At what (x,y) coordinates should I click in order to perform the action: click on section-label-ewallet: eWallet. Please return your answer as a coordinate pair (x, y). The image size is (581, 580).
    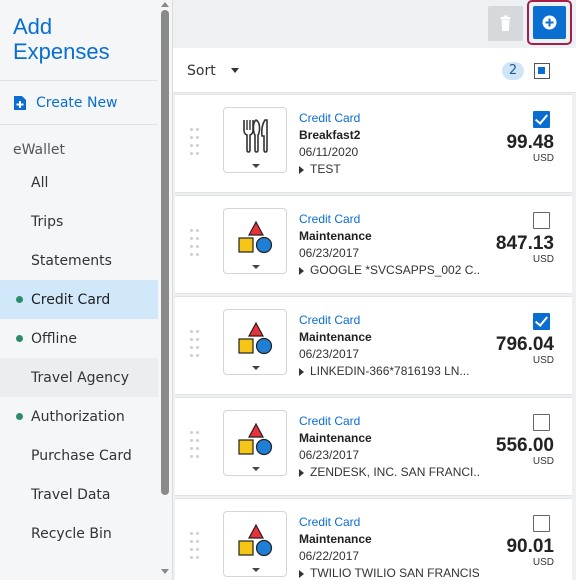
    Looking at the image, I should click on (39, 150).